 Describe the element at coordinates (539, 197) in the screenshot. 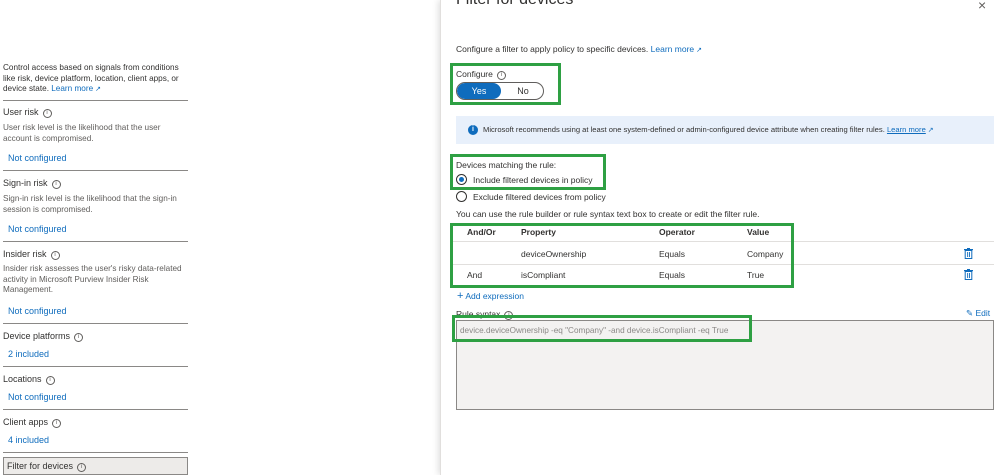

I see `exclude-option-label: Exclude filtered devices from policy` at that location.